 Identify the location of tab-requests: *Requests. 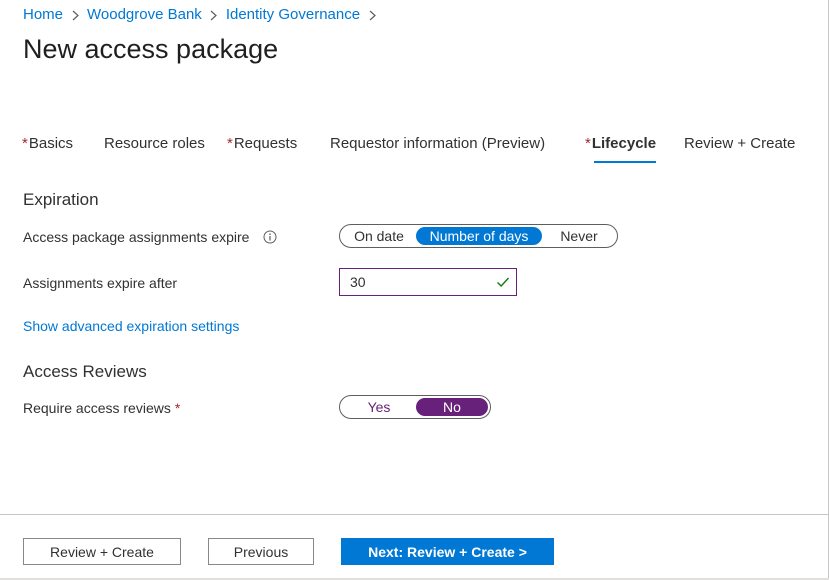
(262, 148).